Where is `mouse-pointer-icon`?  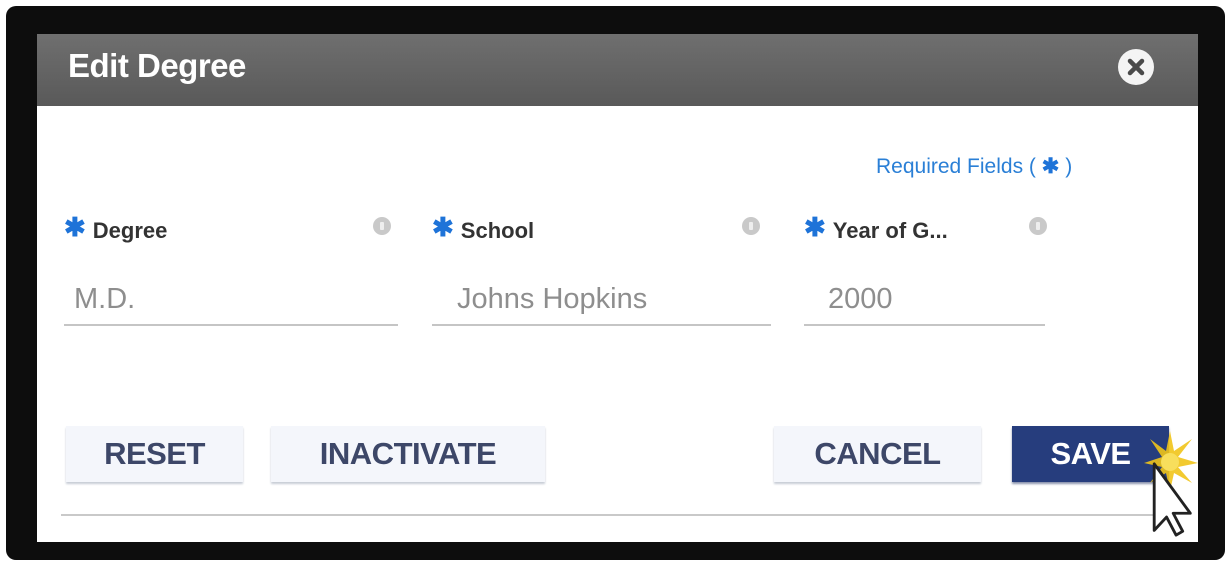 mouse-pointer-icon is located at coordinates (1171, 484).